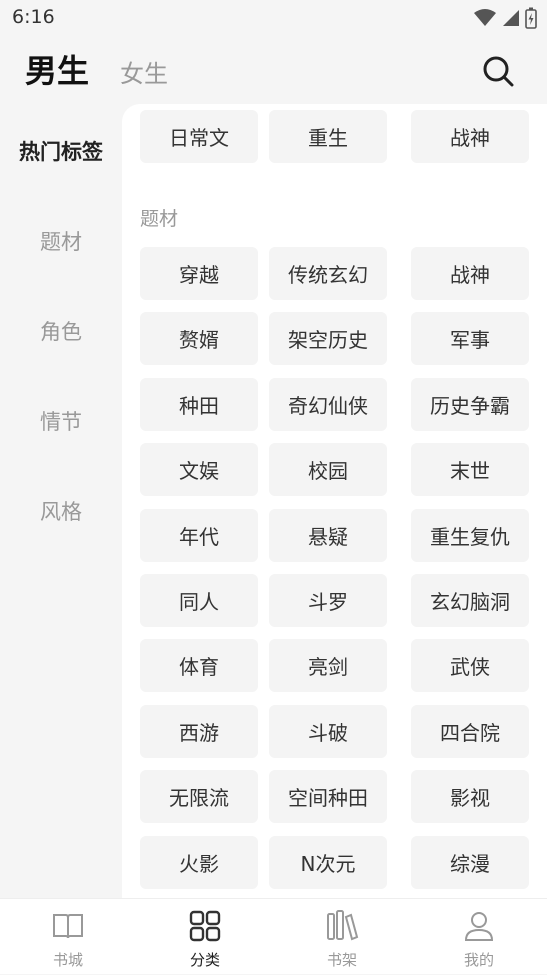 Image resolution: width=547 pixels, height=975 pixels. Describe the element at coordinates (328, 862) in the screenshot. I see `theme-tag: N次元` at that location.